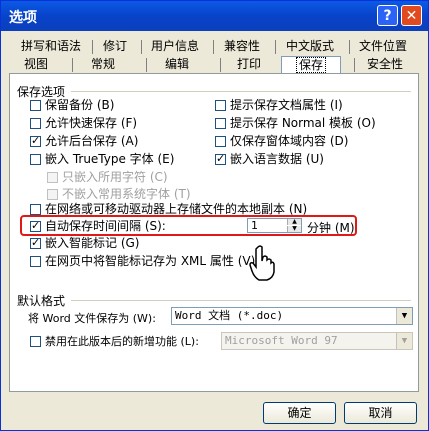  Describe the element at coordinates (176, 65) in the screenshot. I see `tab-edit: 编辑` at that location.